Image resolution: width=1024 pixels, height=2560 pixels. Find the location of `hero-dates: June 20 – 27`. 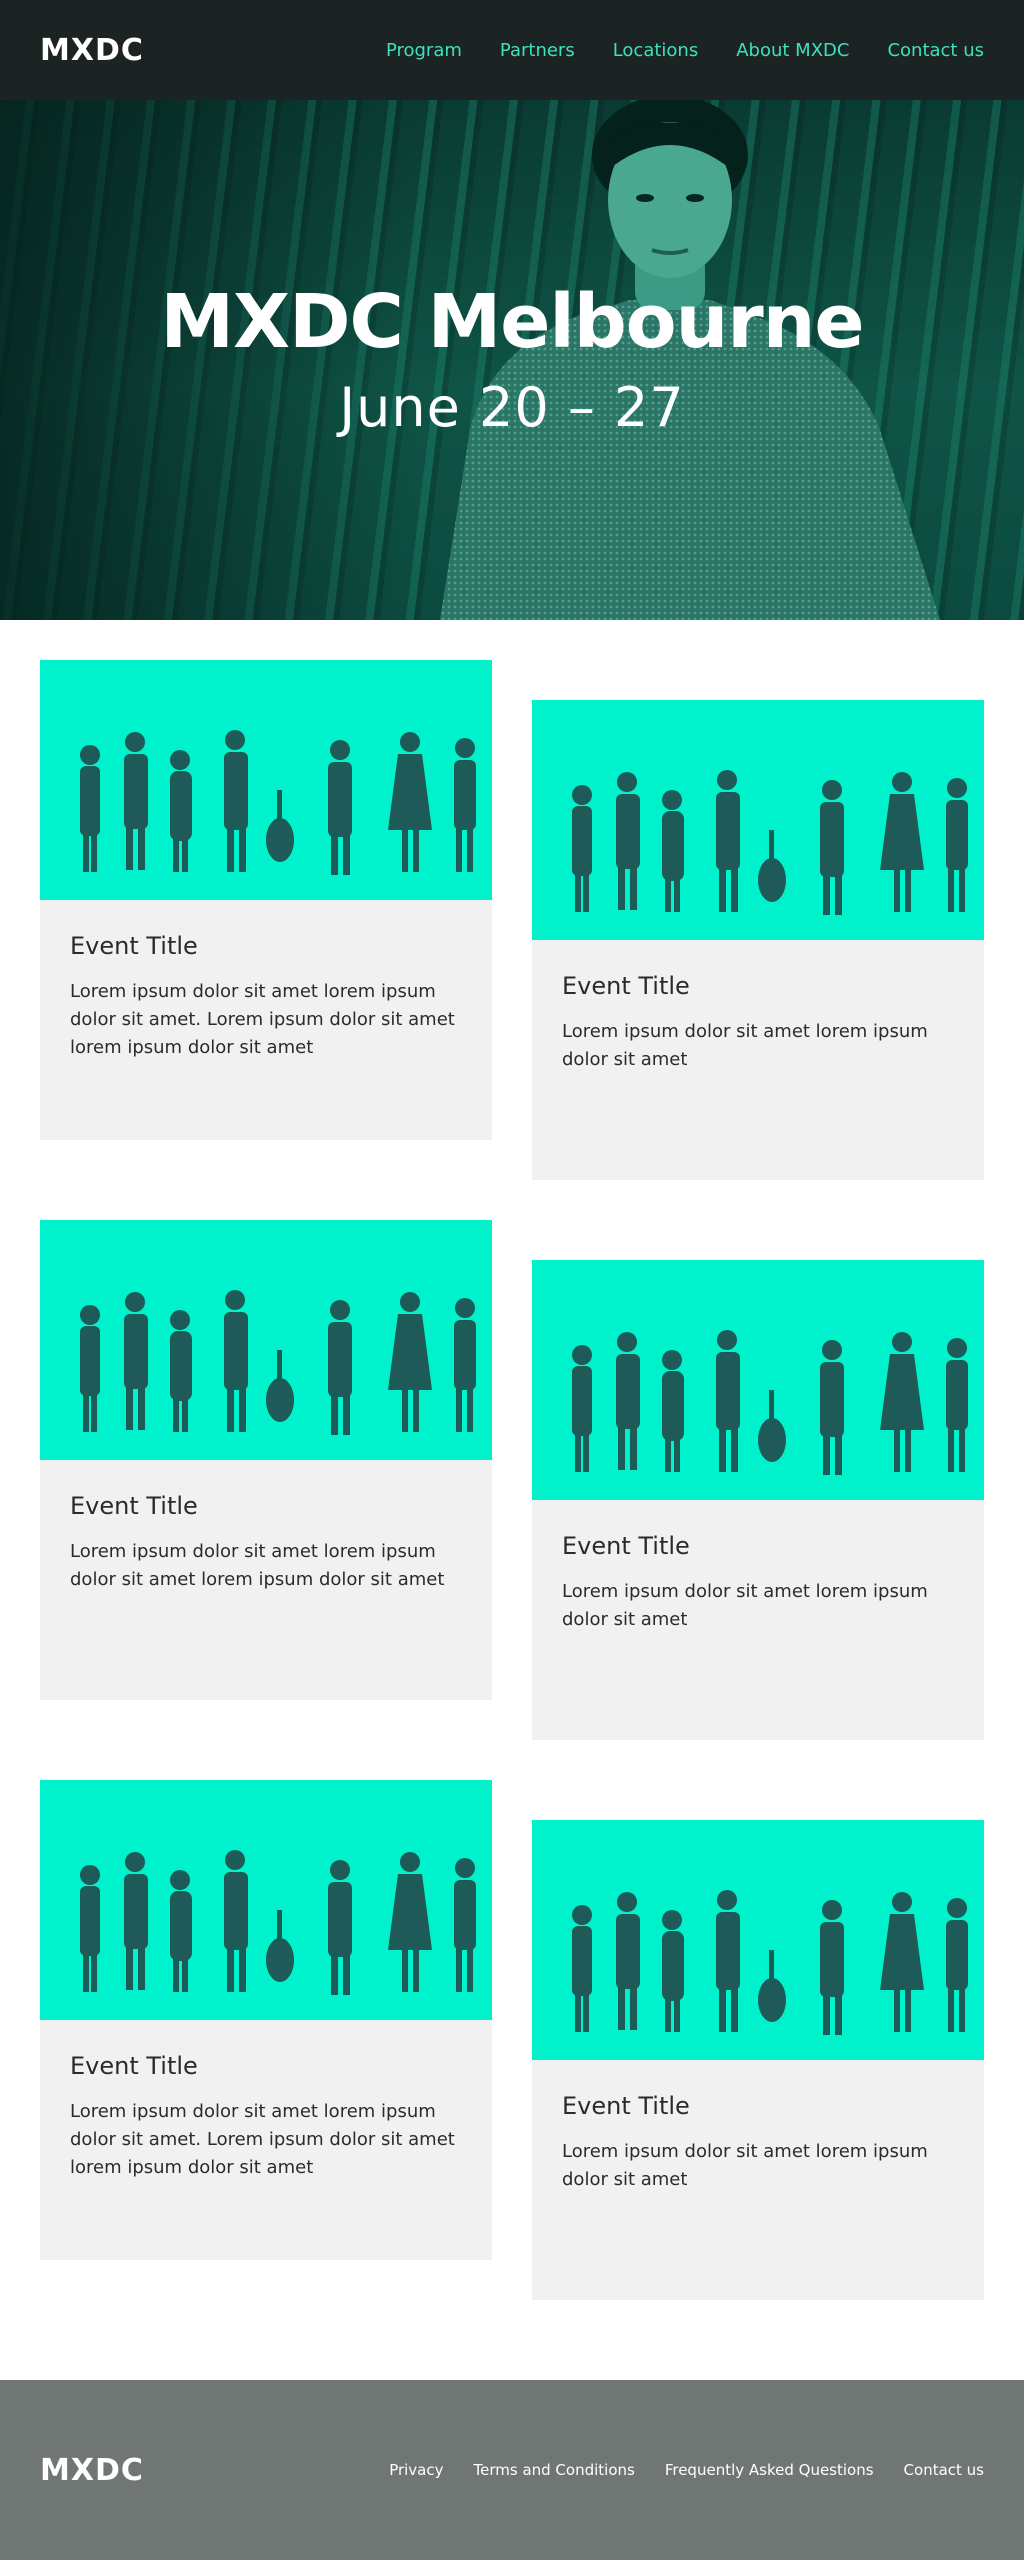

hero-dates: June 20 – 27 is located at coordinates (512, 407).